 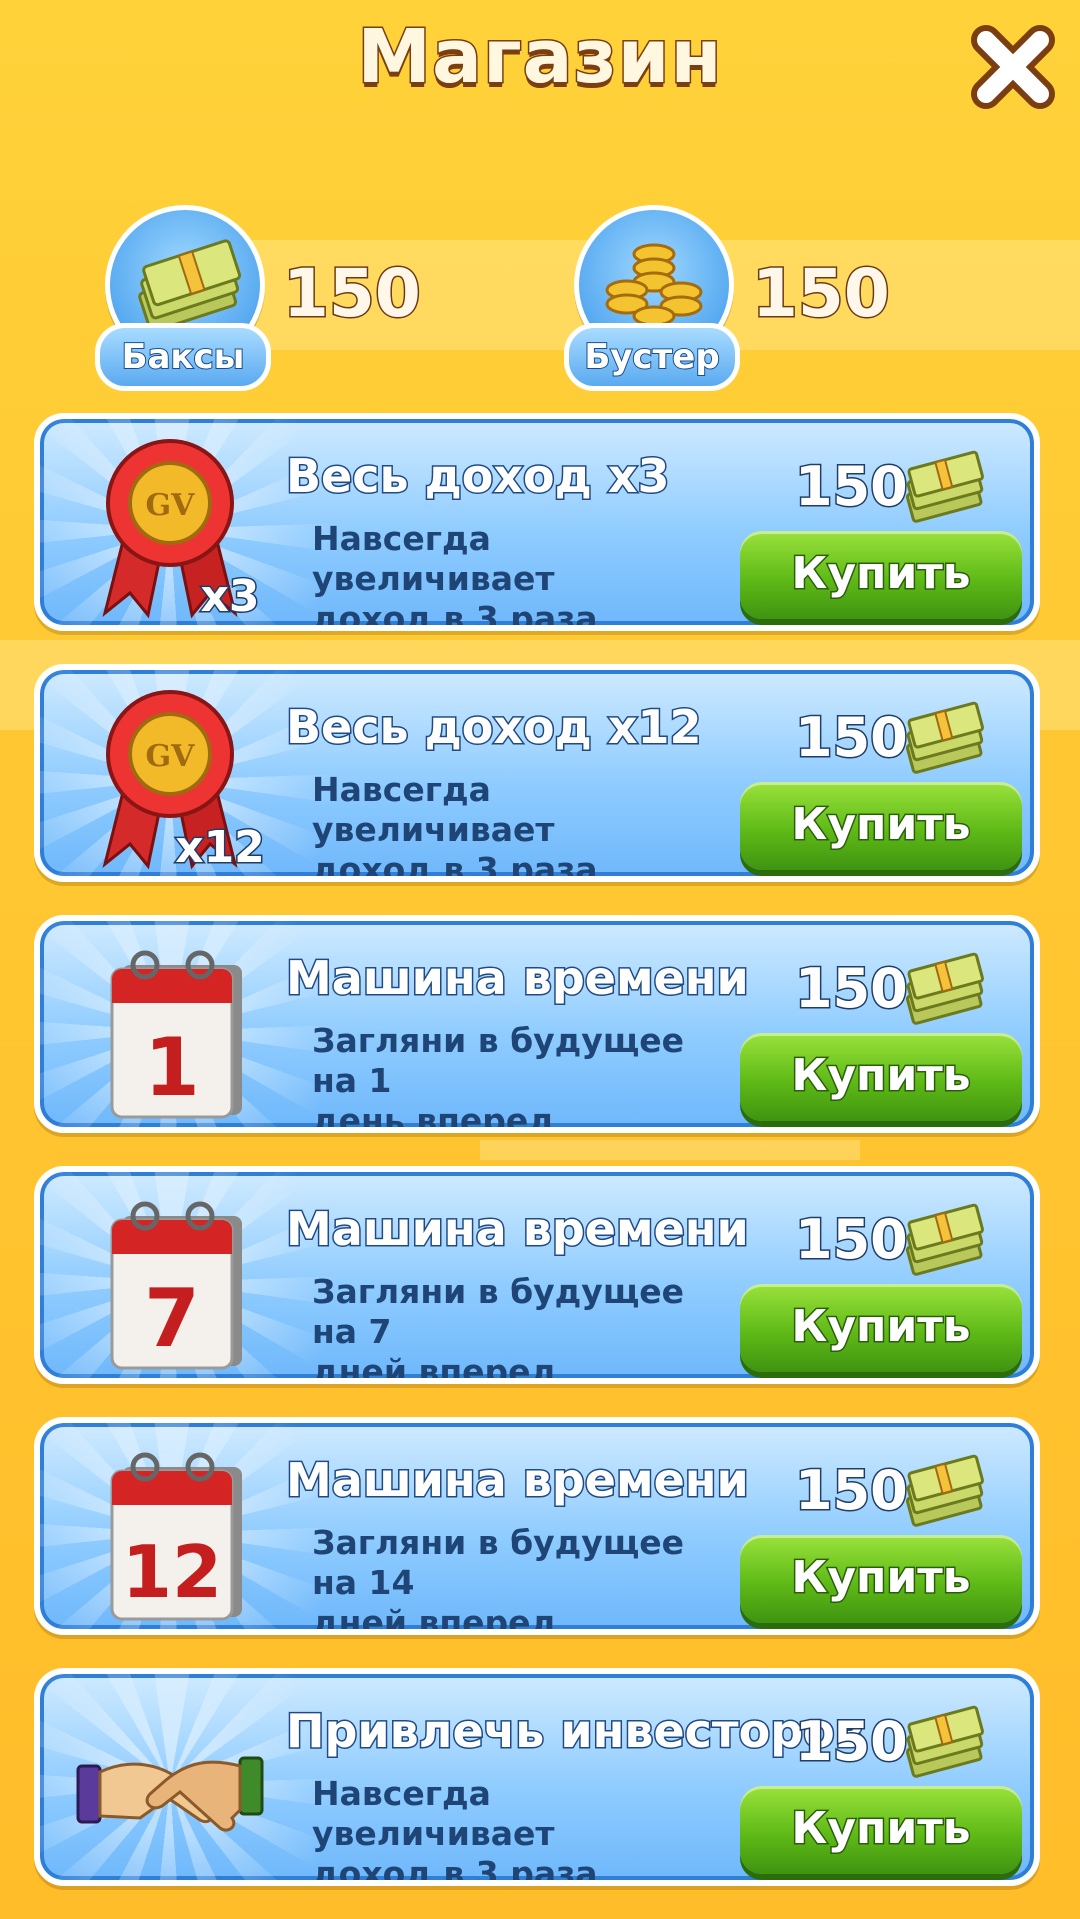 What do you see at coordinates (575, 1731) in the screenshot?
I see `item-title: Привлечь инвесторов` at bounding box center [575, 1731].